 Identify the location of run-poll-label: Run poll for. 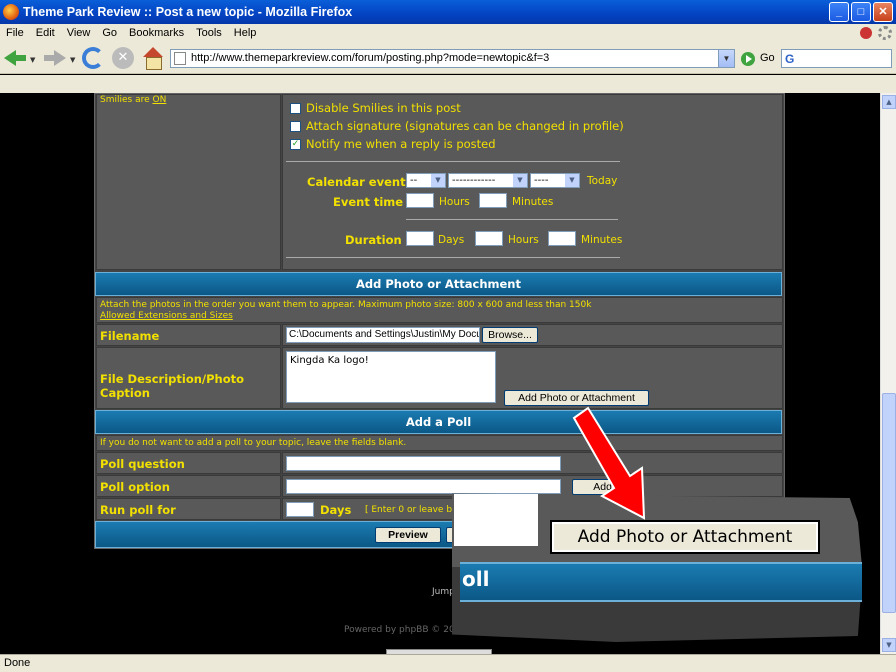
(138, 510).